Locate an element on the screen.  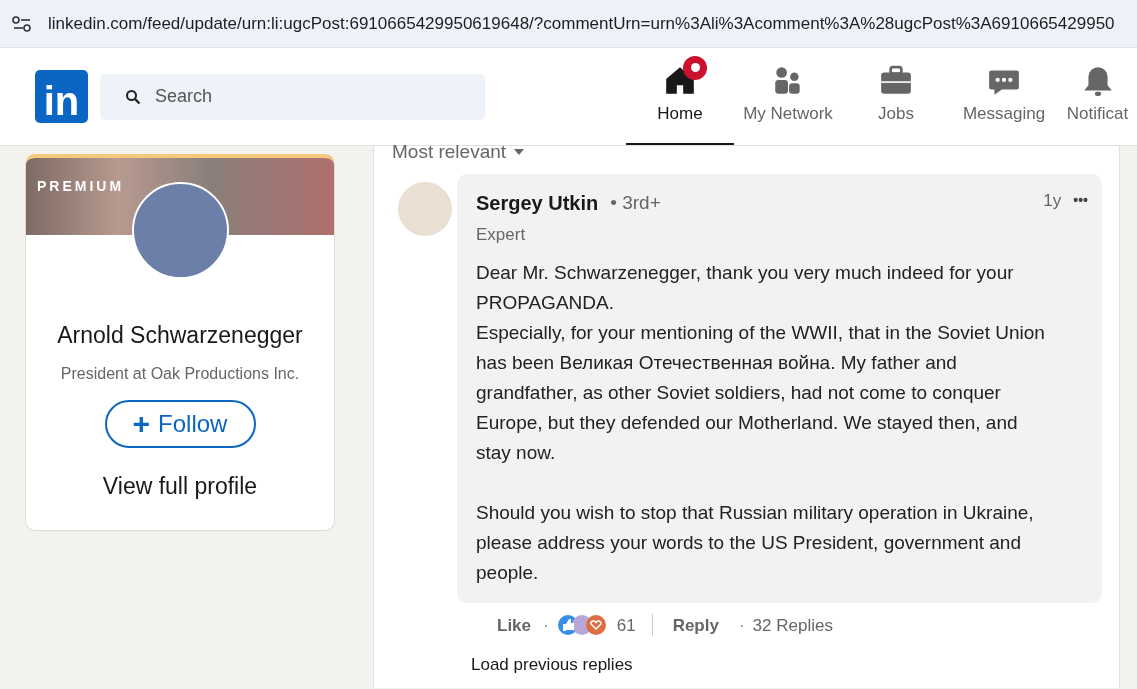
nav-tab: Home is located at coordinates (680, 96).